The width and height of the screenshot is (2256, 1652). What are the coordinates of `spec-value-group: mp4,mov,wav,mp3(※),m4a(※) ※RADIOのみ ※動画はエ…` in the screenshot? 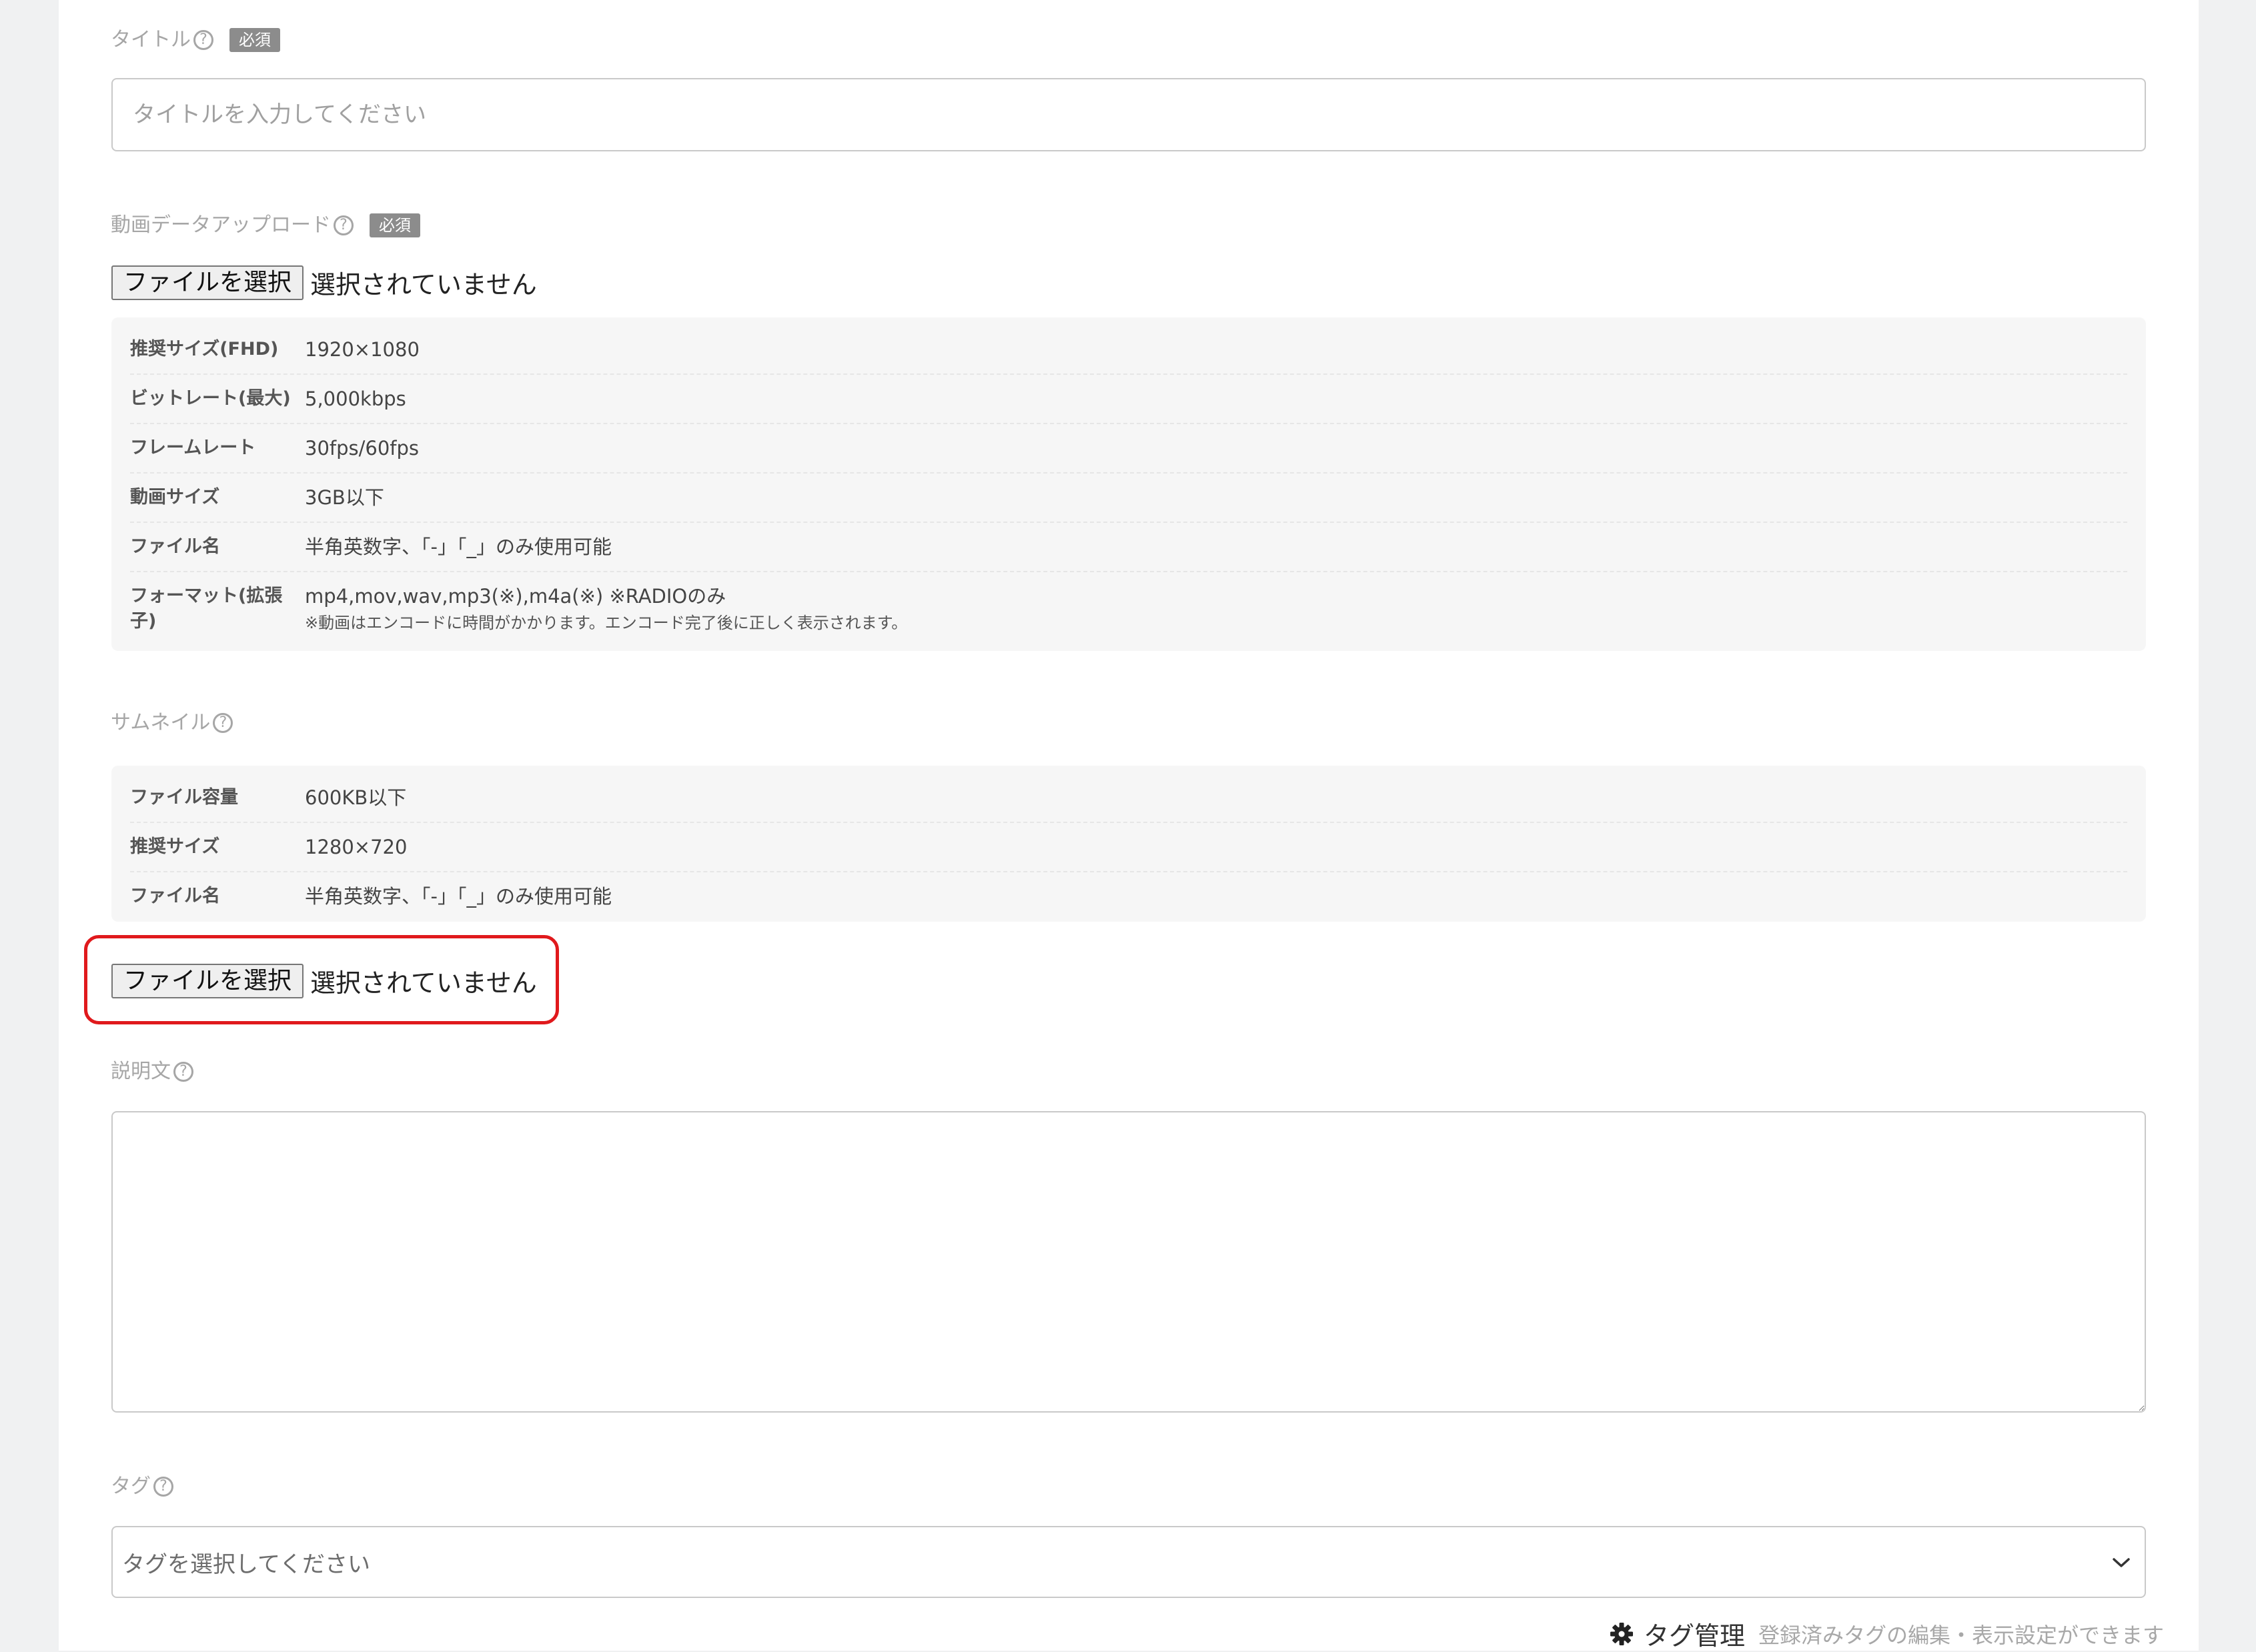 It's located at (606, 609).